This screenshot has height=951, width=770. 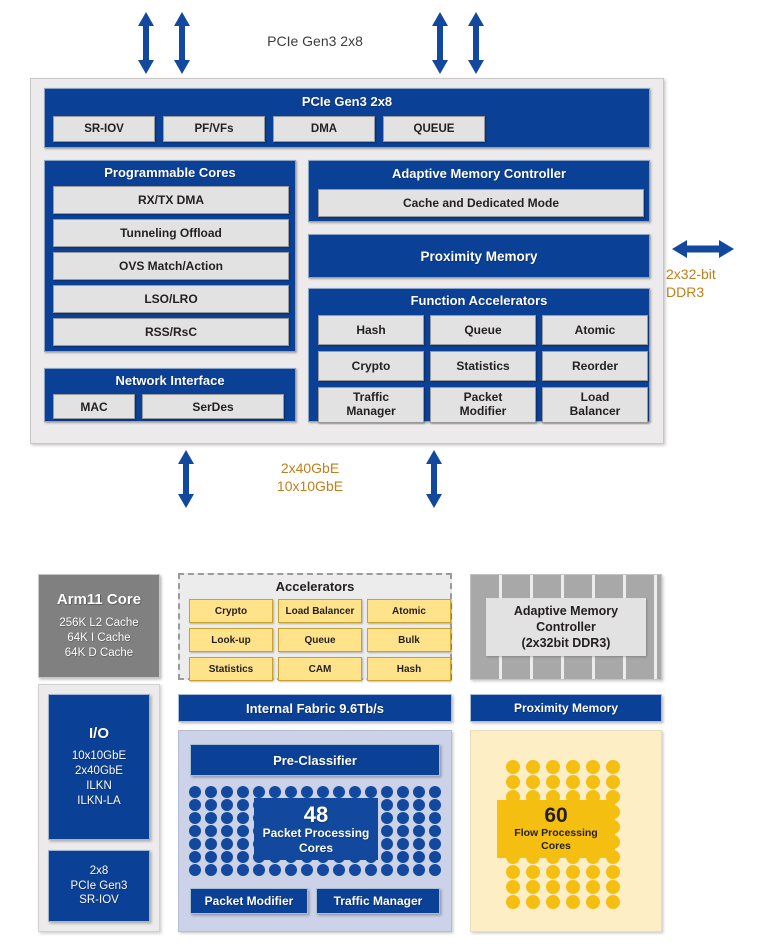 I want to click on pc-chip-ovs-match-action: OVS Match/Action, so click(x=171, y=266).